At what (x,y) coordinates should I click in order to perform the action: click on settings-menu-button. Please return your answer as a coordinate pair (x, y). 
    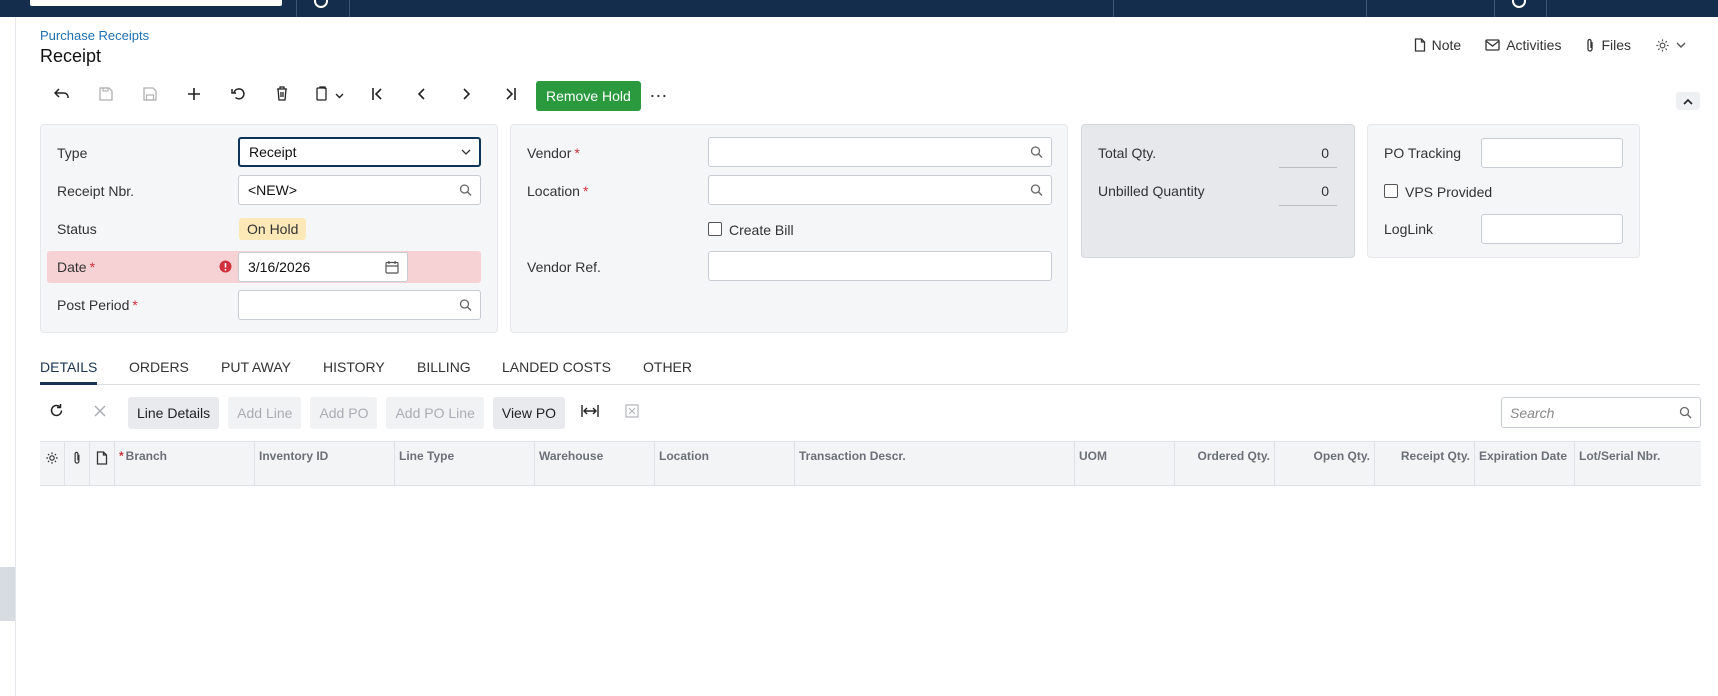
    Looking at the image, I should click on (1670, 45).